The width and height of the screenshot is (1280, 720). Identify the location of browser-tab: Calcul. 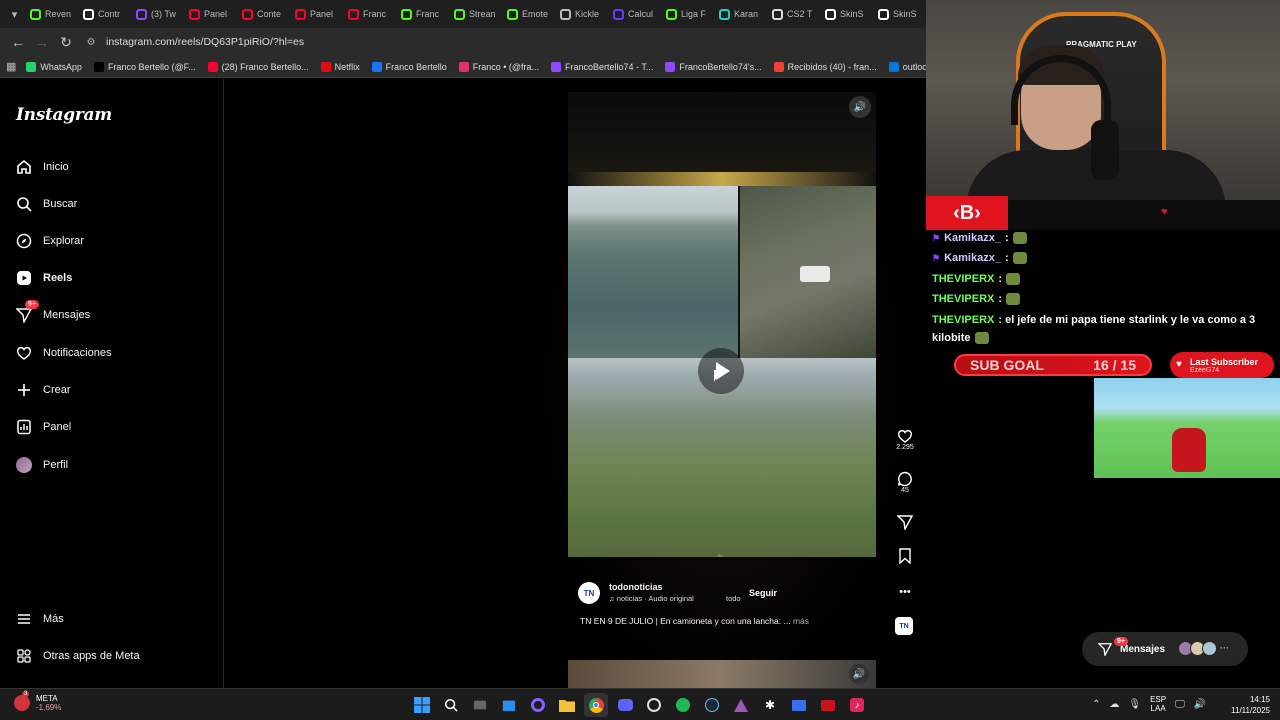
(634, 14).